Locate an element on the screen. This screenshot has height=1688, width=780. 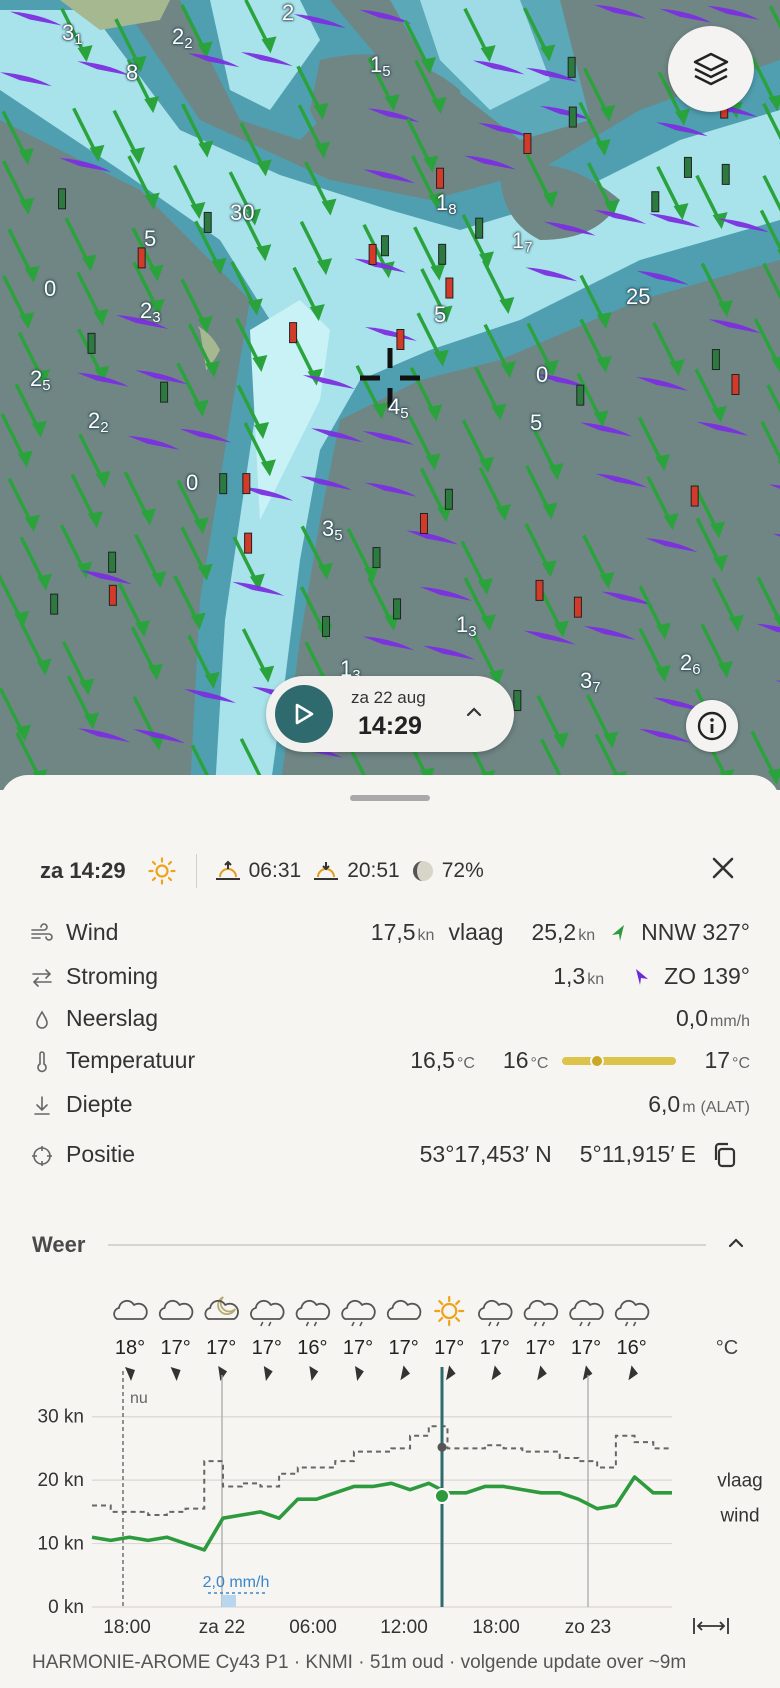
x-tick-label: 18:00 is located at coordinates (496, 1627).